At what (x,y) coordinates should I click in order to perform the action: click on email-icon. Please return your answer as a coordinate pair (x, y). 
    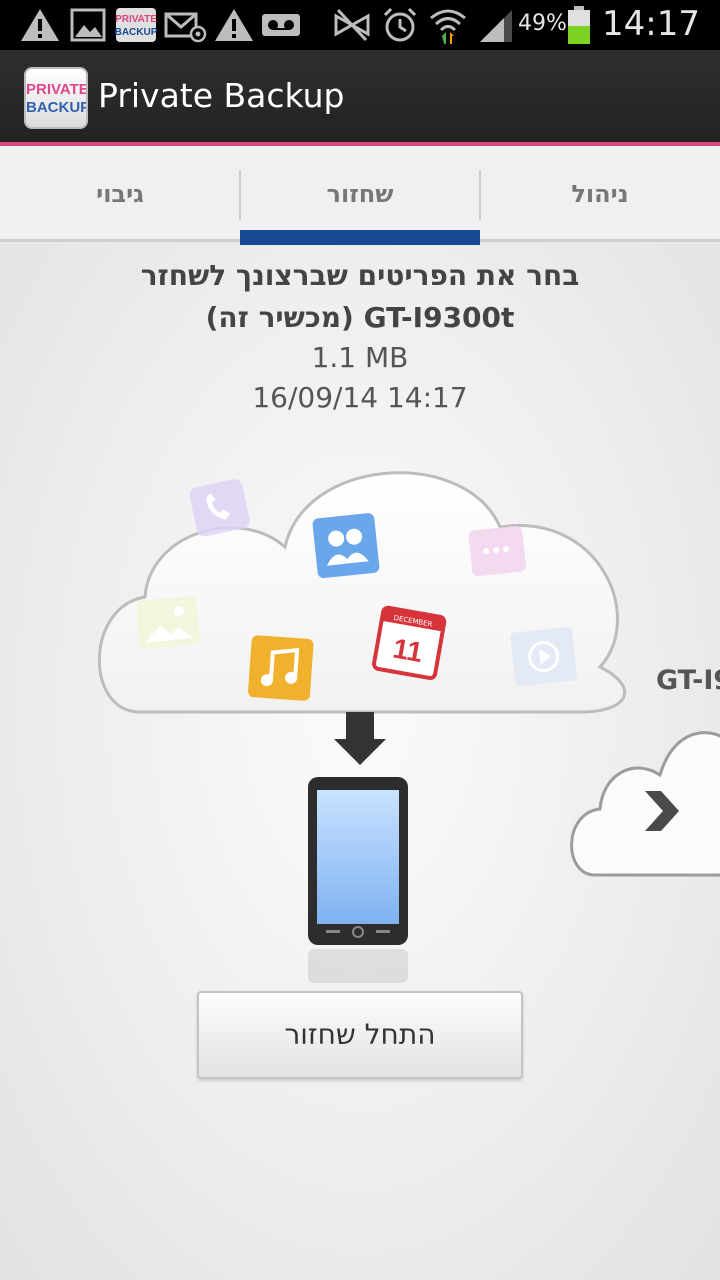
    Looking at the image, I should click on (185, 27).